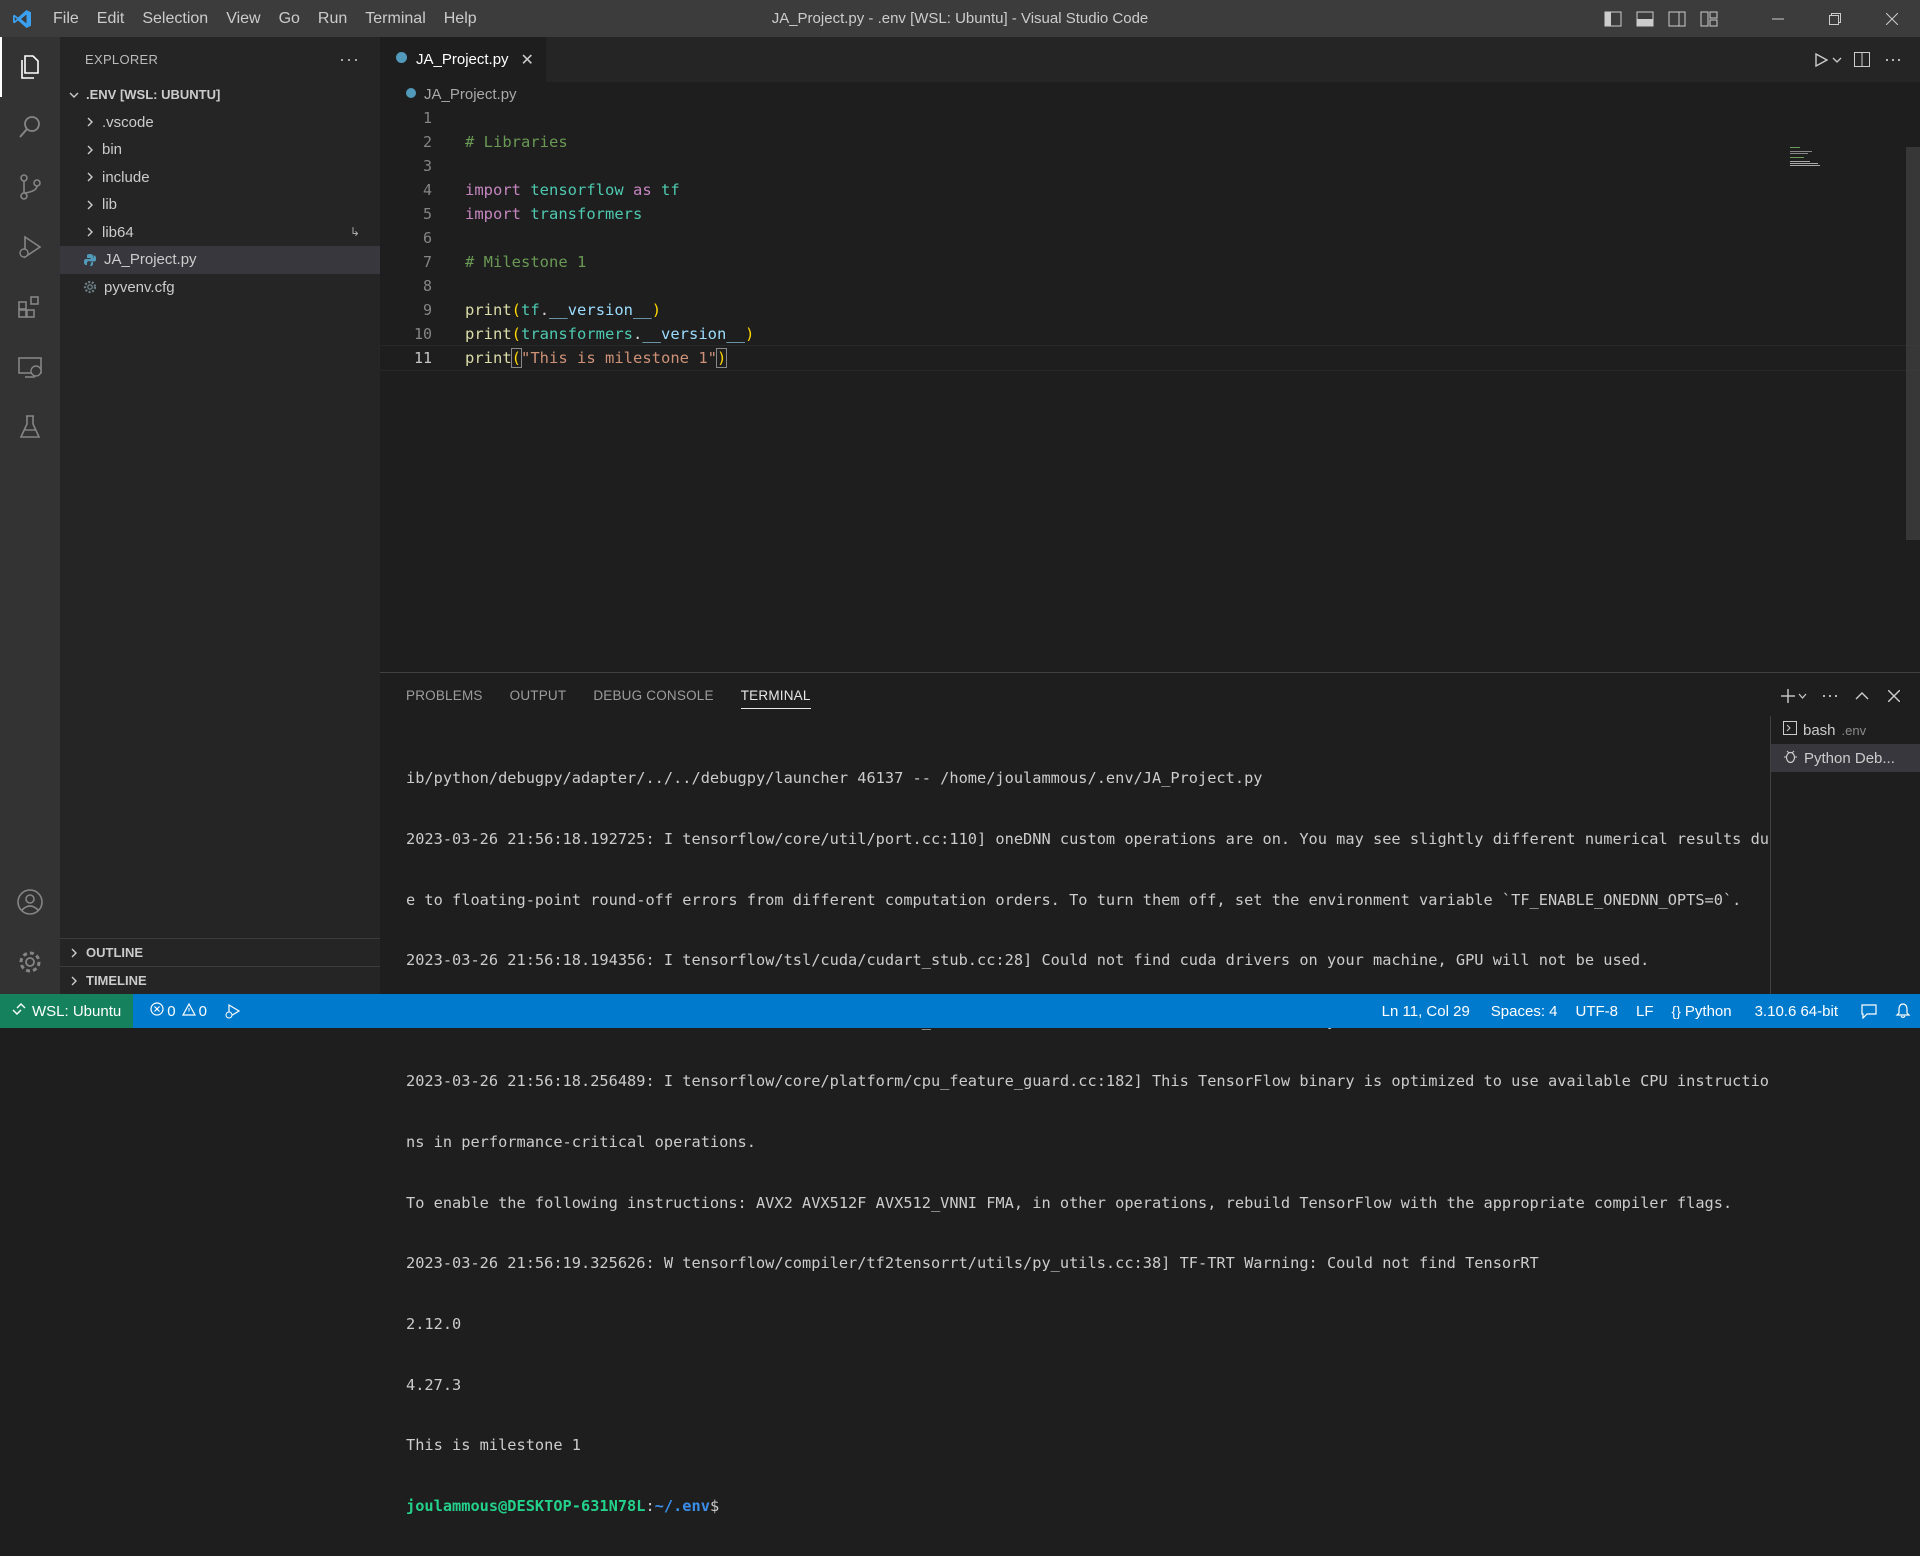  Describe the element at coordinates (30, 247) in the screenshot. I see `run-and-debug-icon` at that location.